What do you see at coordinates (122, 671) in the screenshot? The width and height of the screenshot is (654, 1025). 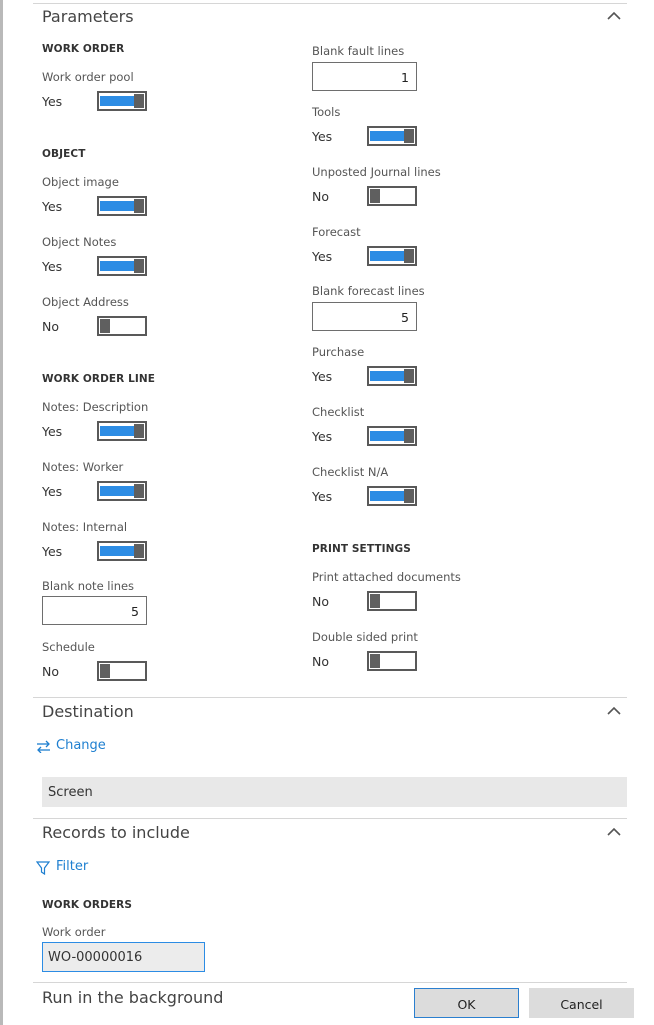 I see `schedule-toggle` at bounding box center [122, 671].